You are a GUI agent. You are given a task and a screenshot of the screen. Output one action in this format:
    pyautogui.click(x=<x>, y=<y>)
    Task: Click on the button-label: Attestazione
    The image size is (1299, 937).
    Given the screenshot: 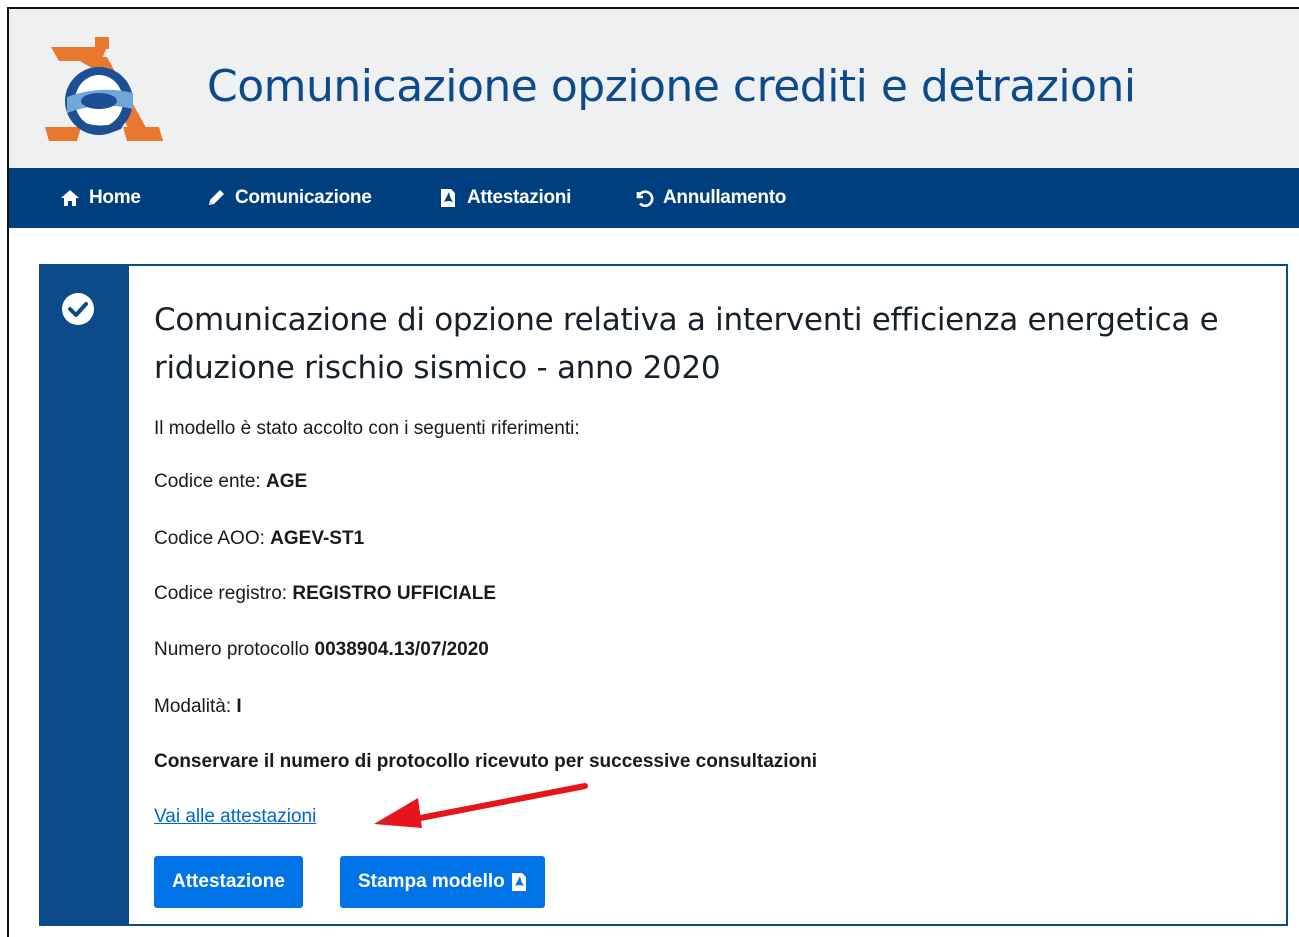 What is the action you would take?
    pyautogui.click(x=228, y=881)
    